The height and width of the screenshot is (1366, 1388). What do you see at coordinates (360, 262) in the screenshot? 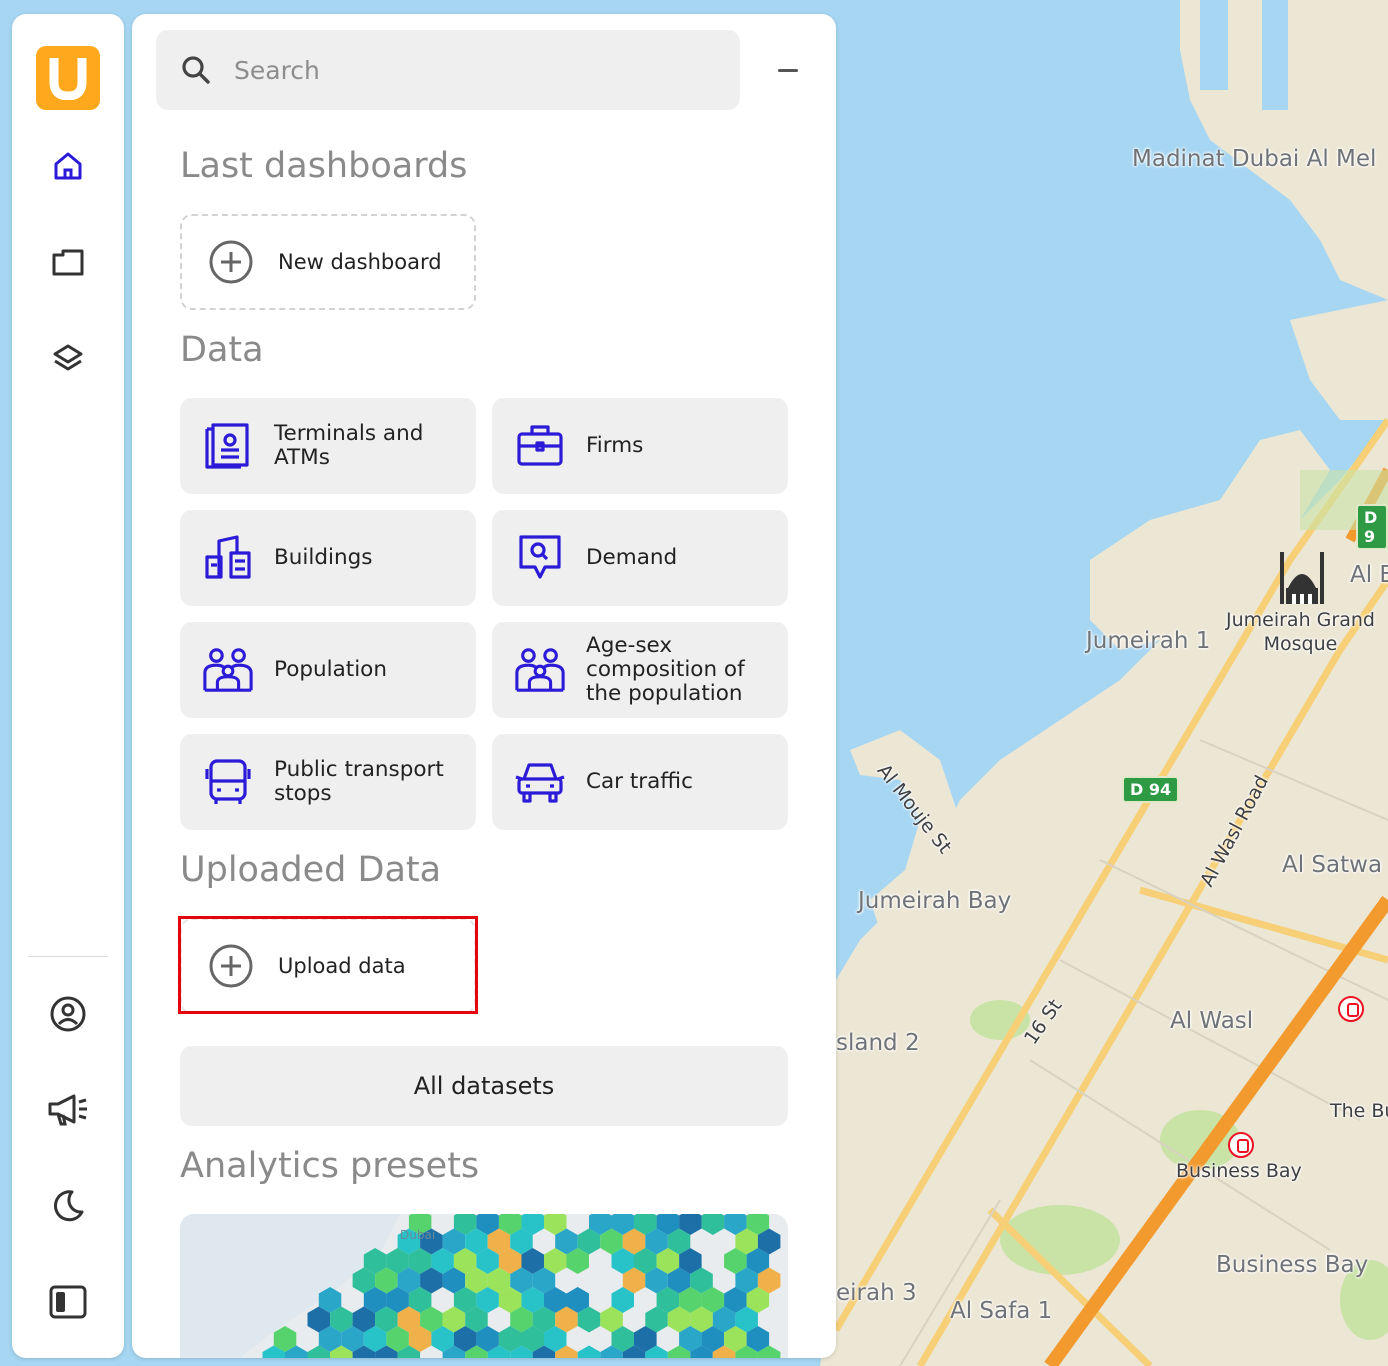
I see `new-dashboard-label: New dashboard` at bounding box center [360, 262].